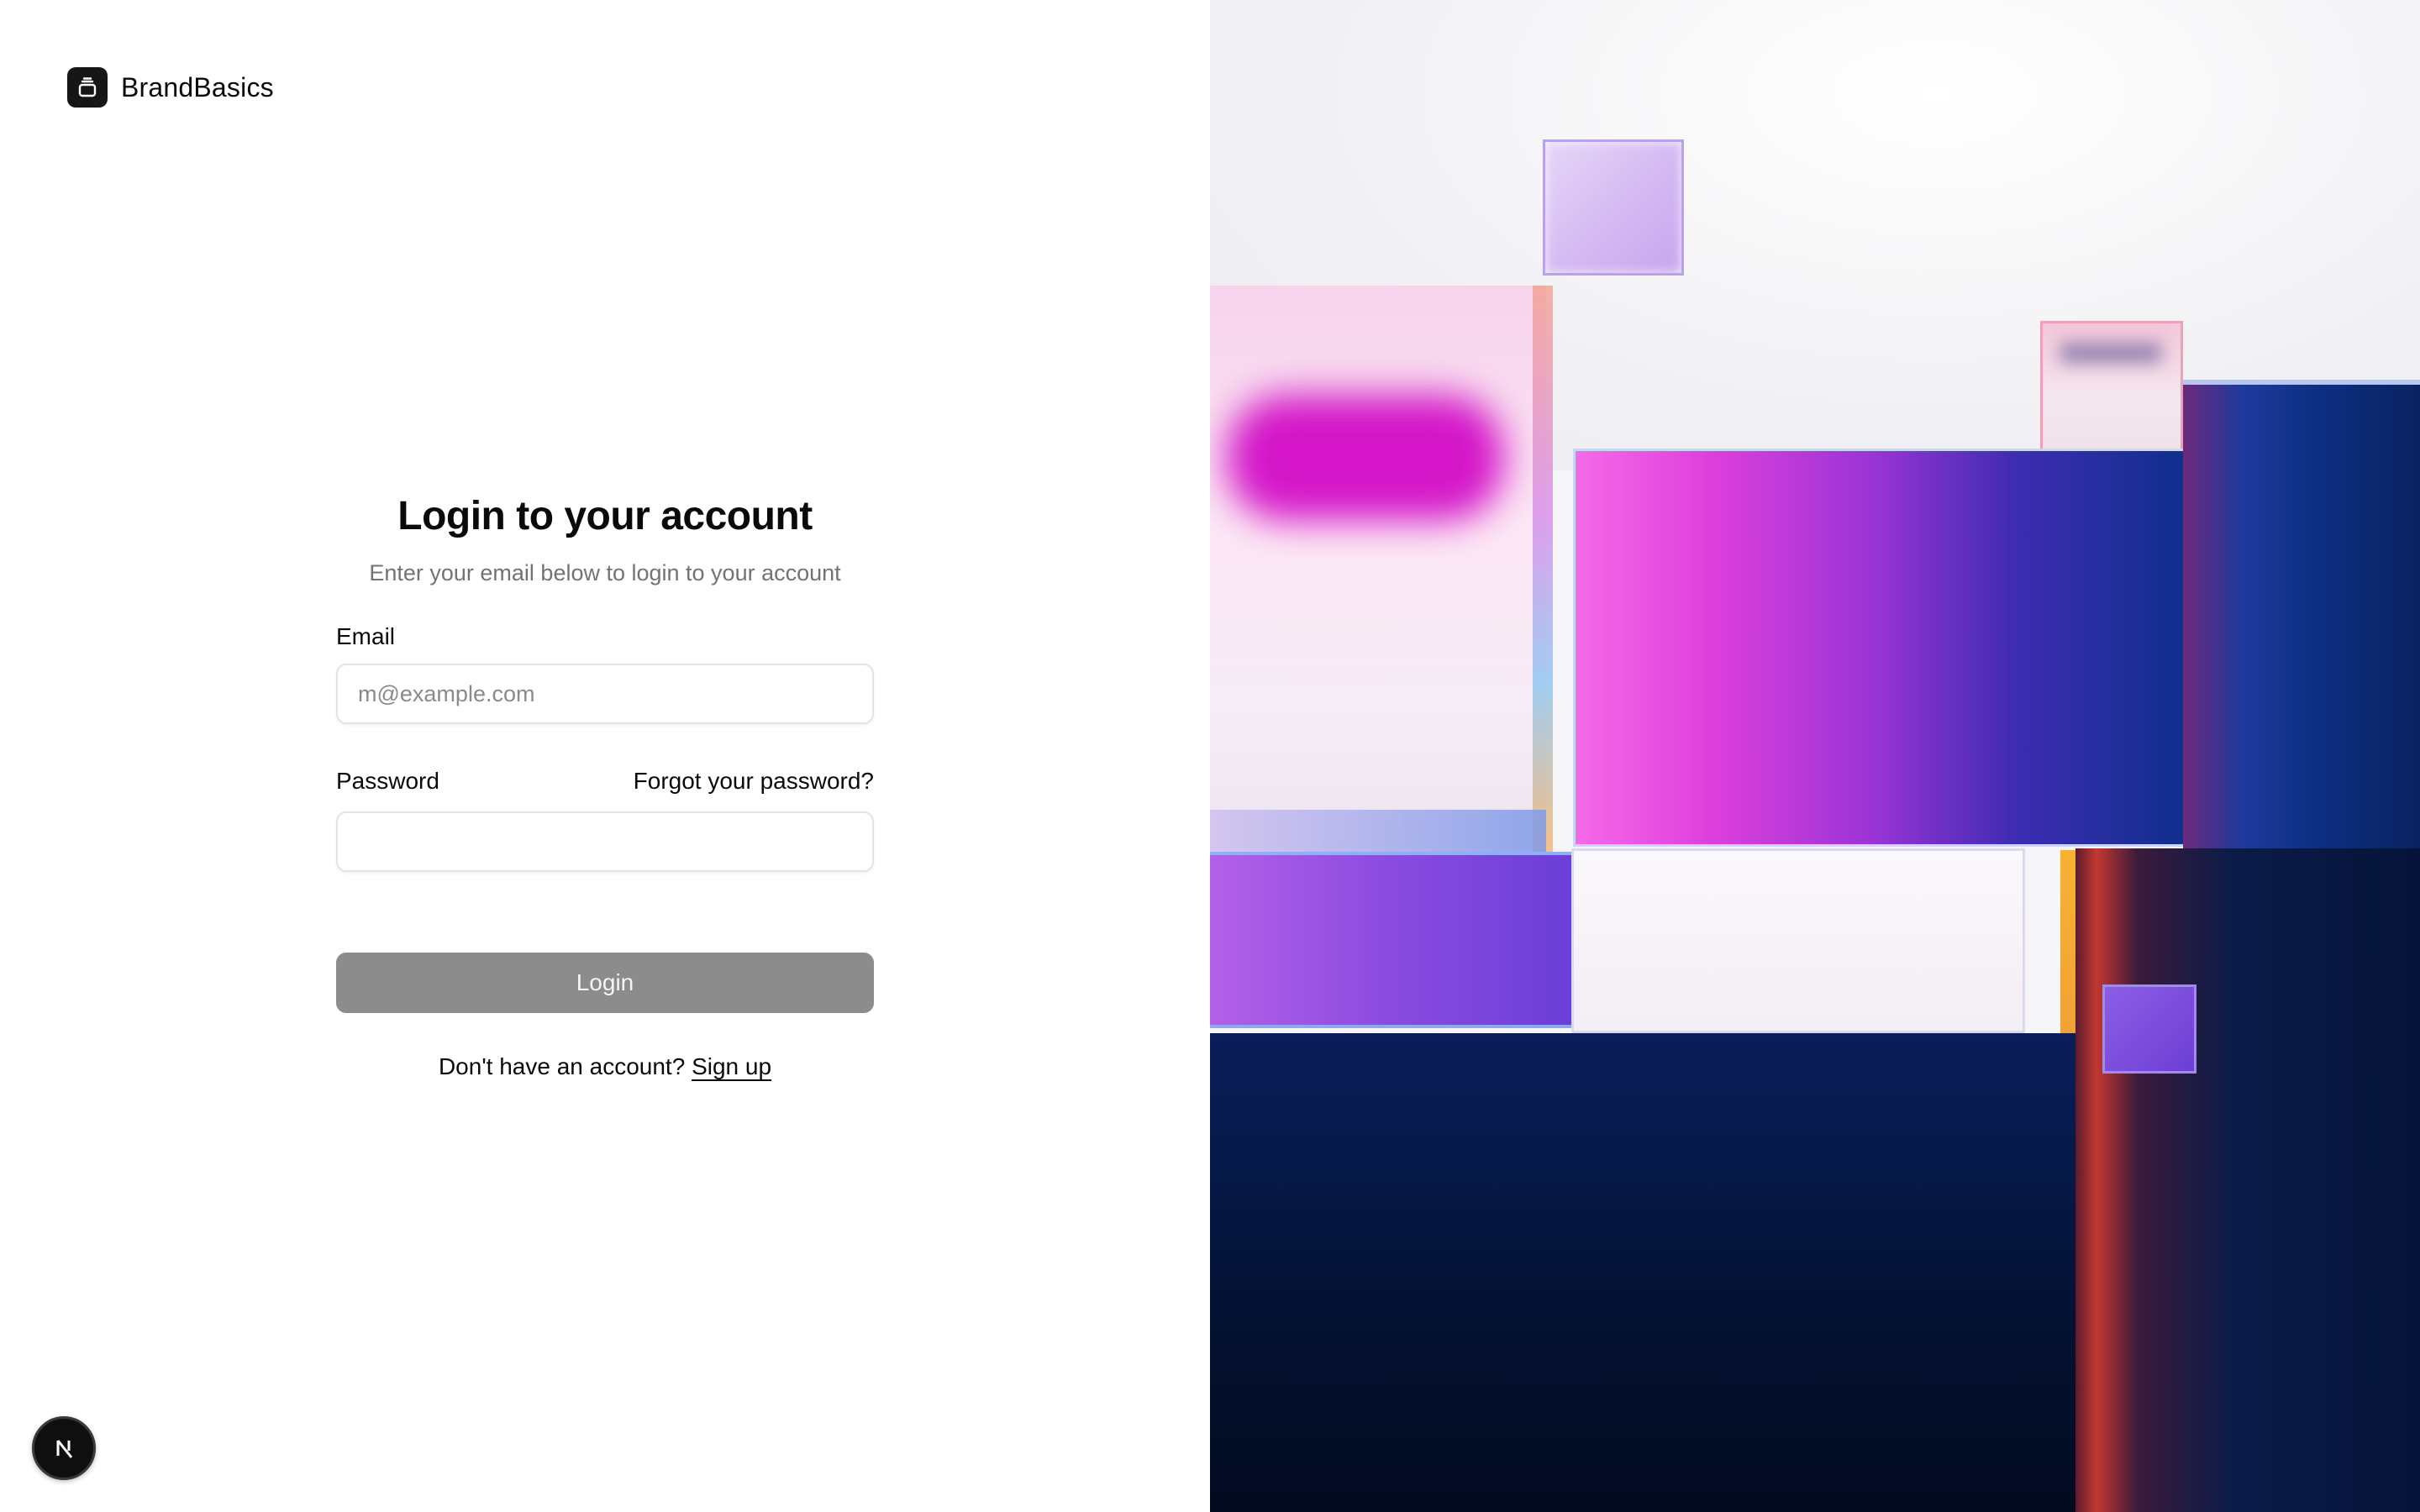 This screenshot has width=2420, height=1512. What do you see at coordinates (197, 86) in the screenshot?
I see `brand-name: BrandBasics` at bounding box center [197, 86].